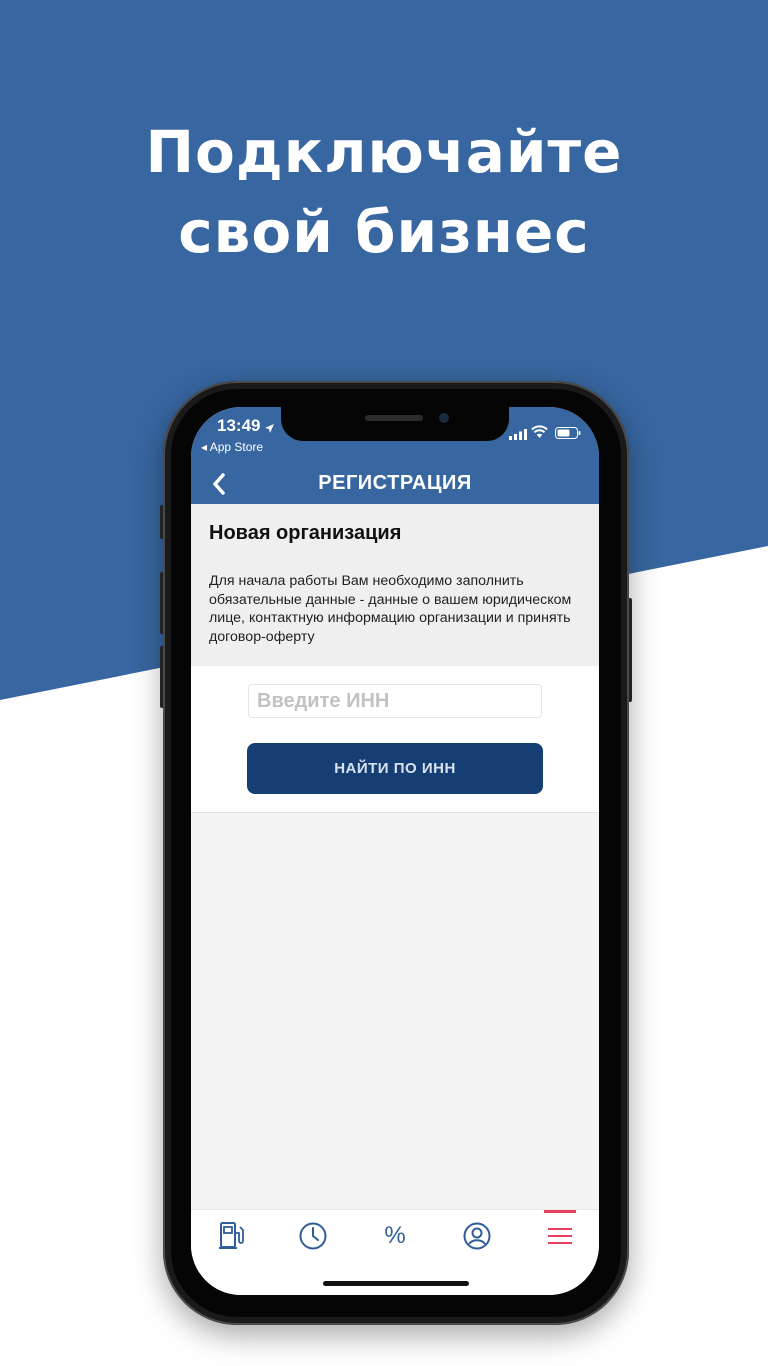  What do you see at coordinates (444, 418) in the screenshot?
I see `front-camera` at bounding box center [444, 418].